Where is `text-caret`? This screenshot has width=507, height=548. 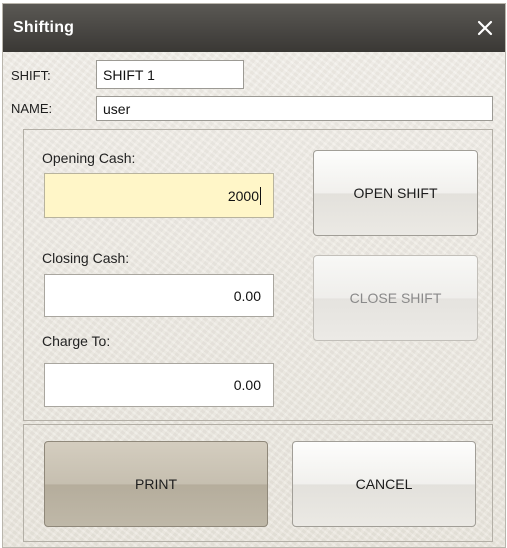 text-caret is located at coordinates (260, 195).